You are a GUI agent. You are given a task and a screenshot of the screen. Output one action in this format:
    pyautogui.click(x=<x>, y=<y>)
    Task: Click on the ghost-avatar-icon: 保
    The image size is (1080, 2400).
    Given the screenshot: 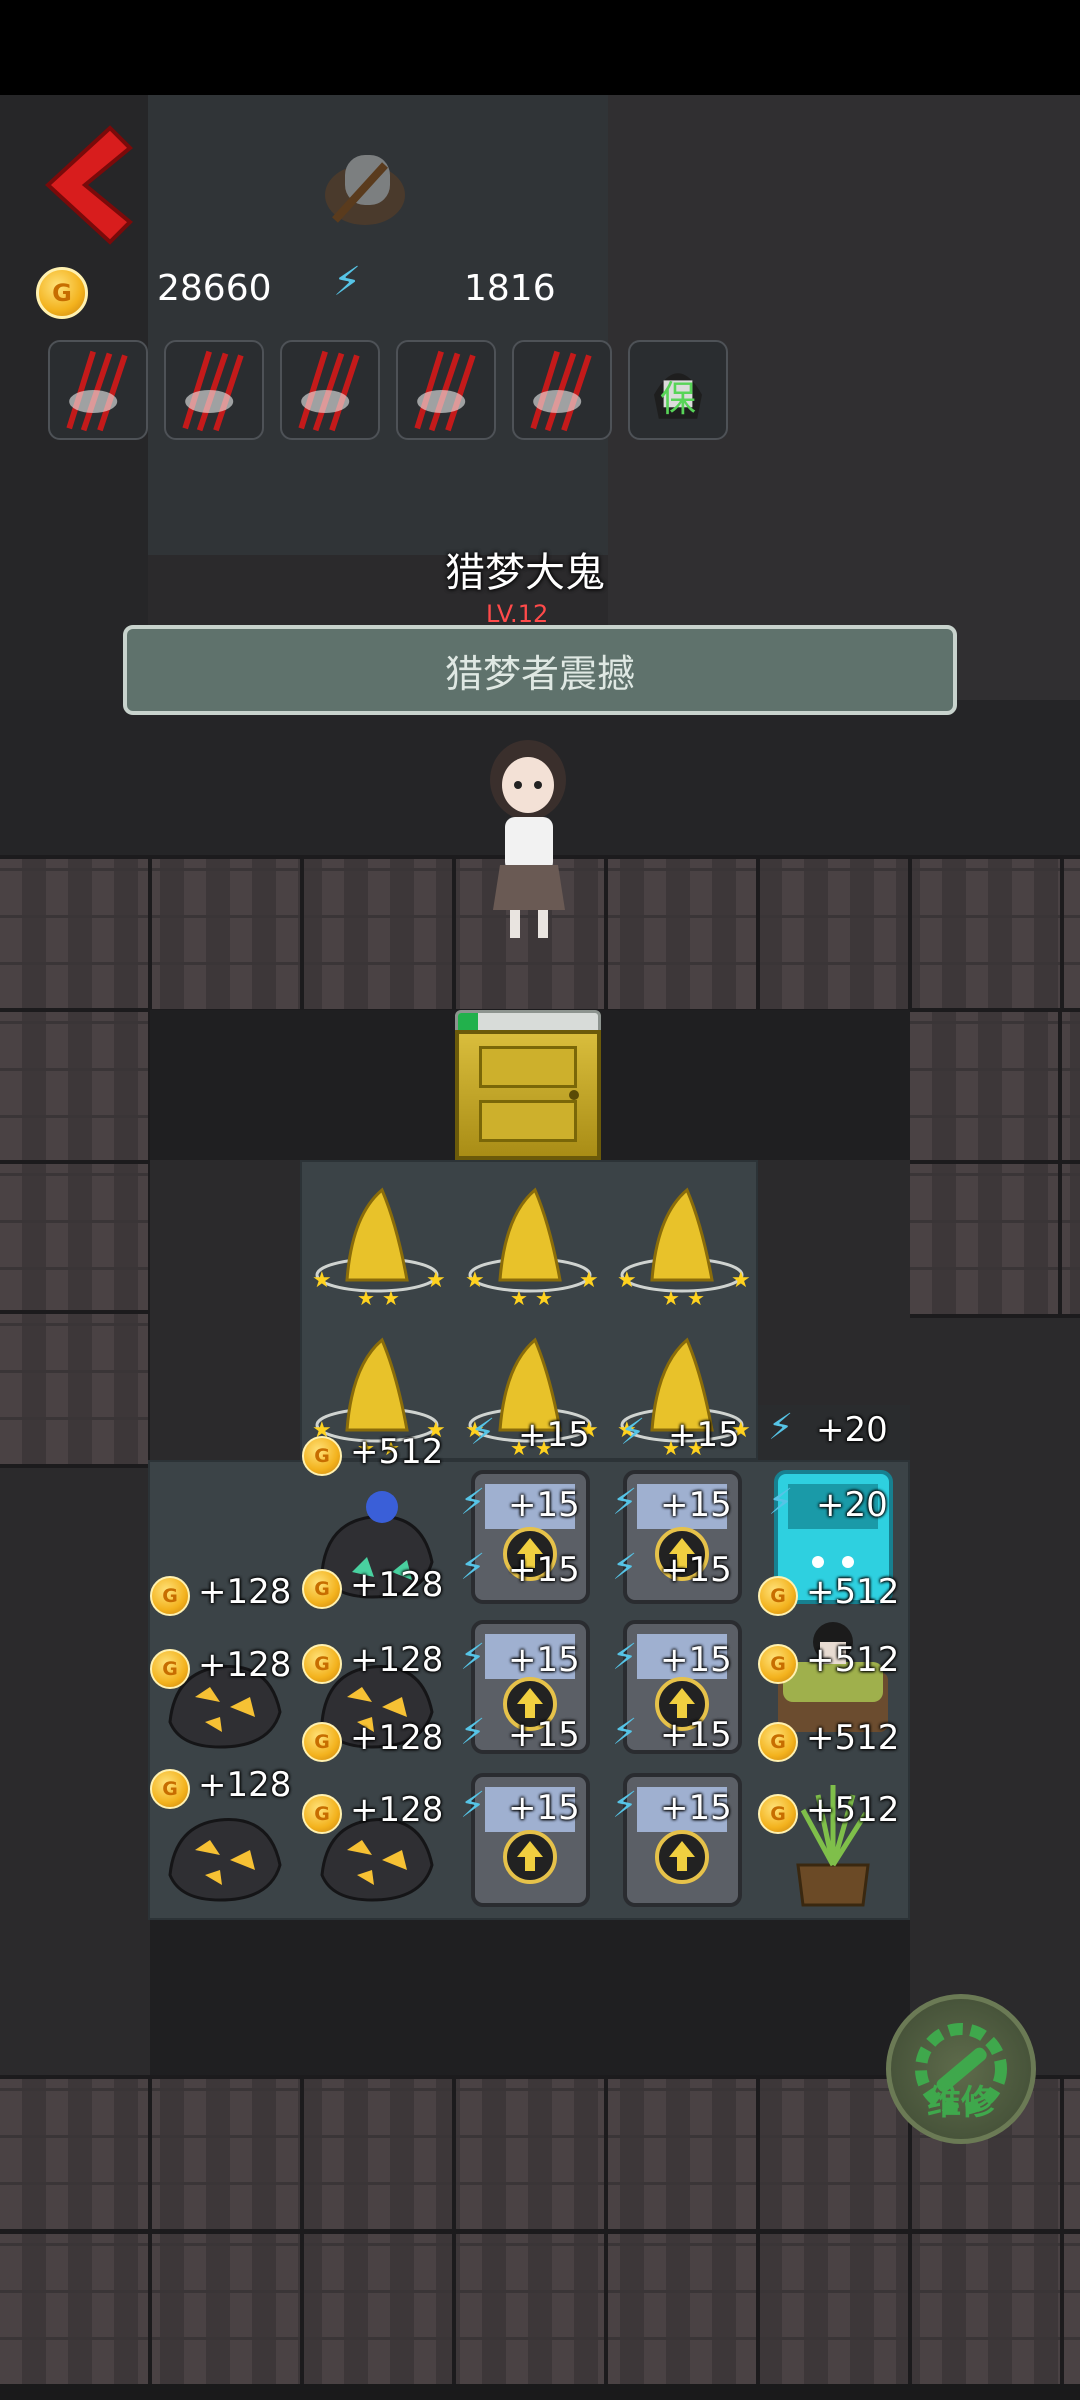 What is the action you would take?
    pyautogui.click(x=678, y=399)
    